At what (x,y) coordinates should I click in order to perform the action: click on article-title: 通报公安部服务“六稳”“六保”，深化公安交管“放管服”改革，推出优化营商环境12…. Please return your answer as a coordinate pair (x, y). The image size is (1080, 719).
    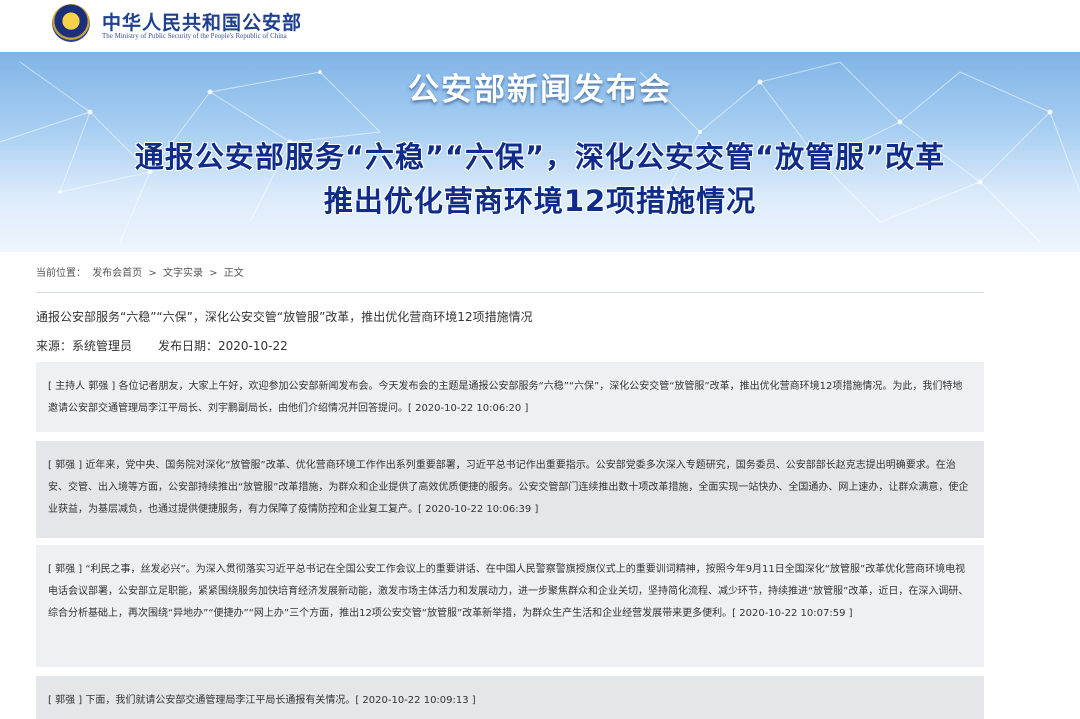
    Looking at the image, I should click on (284, 317).